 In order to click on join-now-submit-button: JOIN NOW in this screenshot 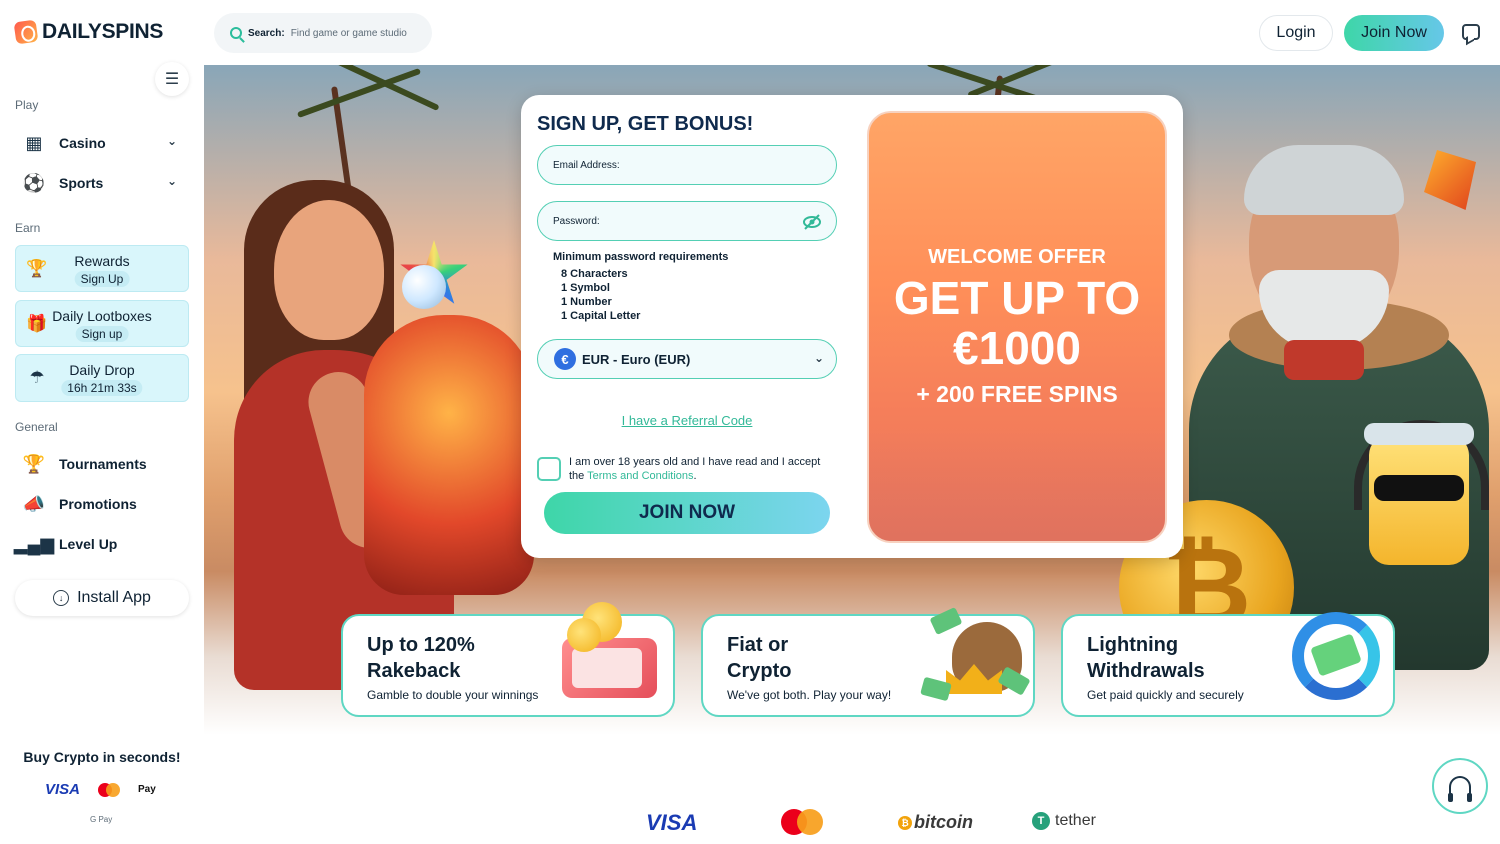, I will do `click(687, 513)`.